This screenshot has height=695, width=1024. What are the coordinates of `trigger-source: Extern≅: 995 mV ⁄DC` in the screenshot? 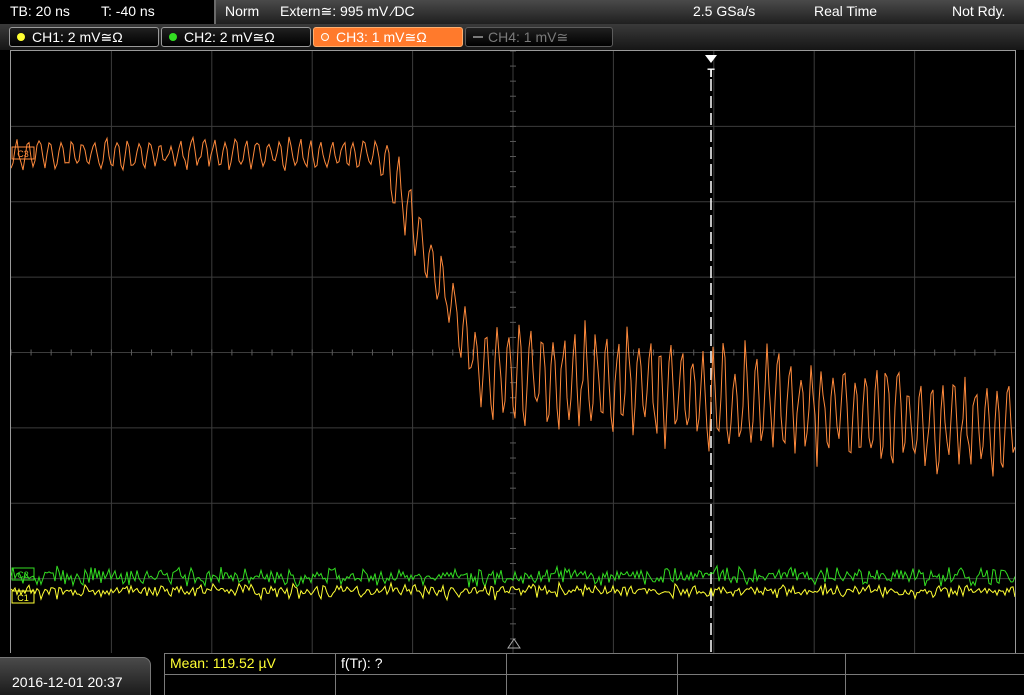 It's located at (347, 11).